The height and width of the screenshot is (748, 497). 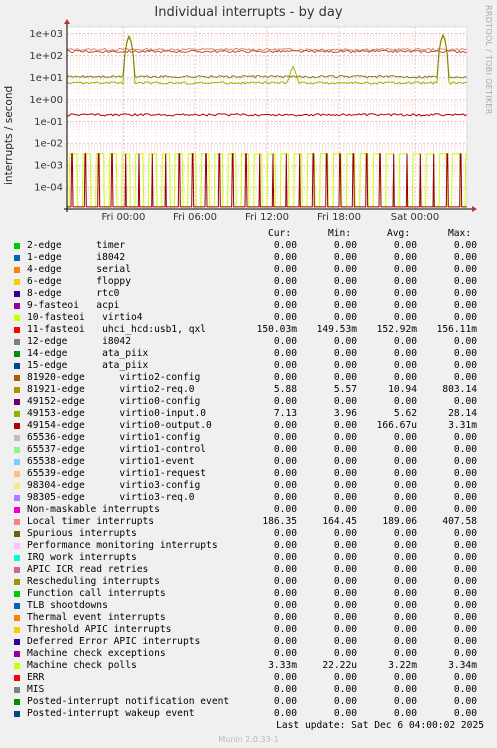 I want to click on legend-row: TLB shootdowns 0.00 0.00 0.00 0.00, so click(x=248, y=606).